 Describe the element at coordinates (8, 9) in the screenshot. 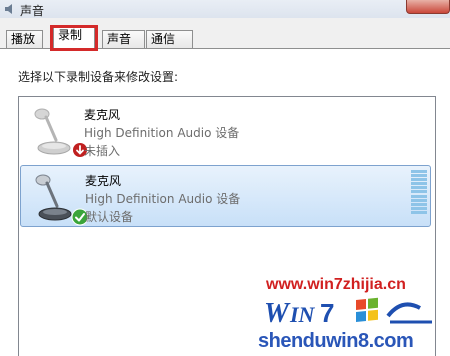

I see `speaker-icon` at that location.